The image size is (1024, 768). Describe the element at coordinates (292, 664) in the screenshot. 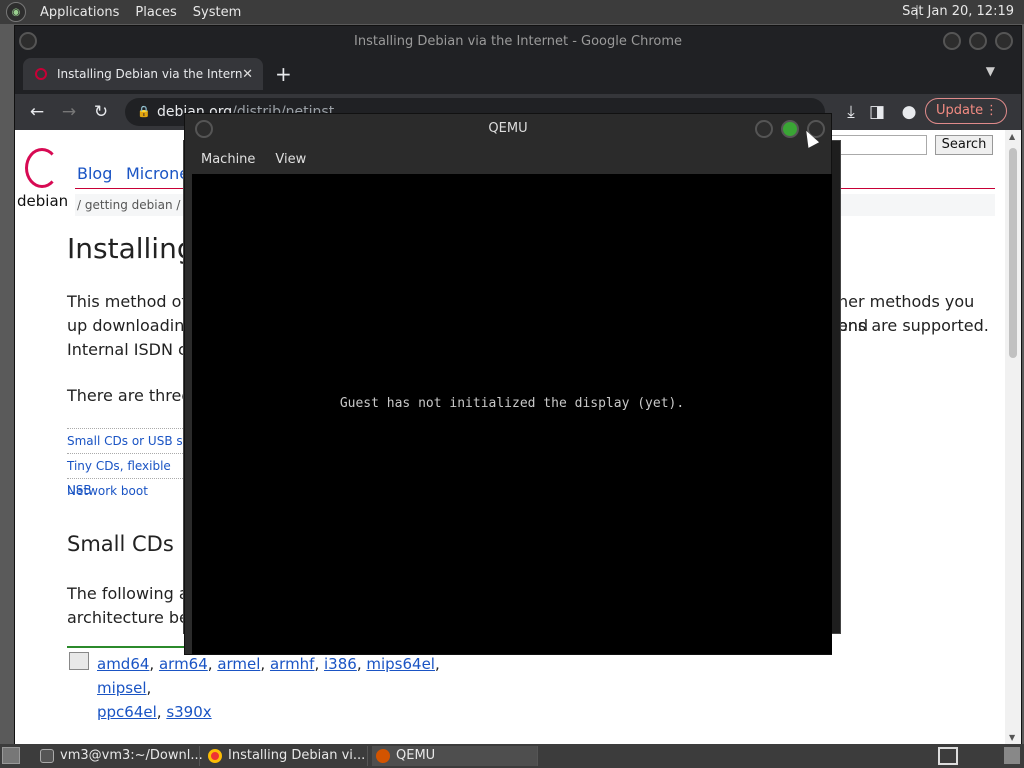

I see `arch-link-armhf: armhf` at that location.